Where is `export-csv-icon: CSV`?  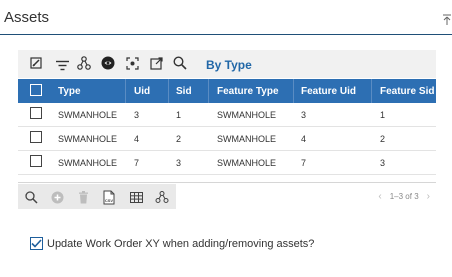
export-csv-icon: CSV is located at coordinates (109, 197).